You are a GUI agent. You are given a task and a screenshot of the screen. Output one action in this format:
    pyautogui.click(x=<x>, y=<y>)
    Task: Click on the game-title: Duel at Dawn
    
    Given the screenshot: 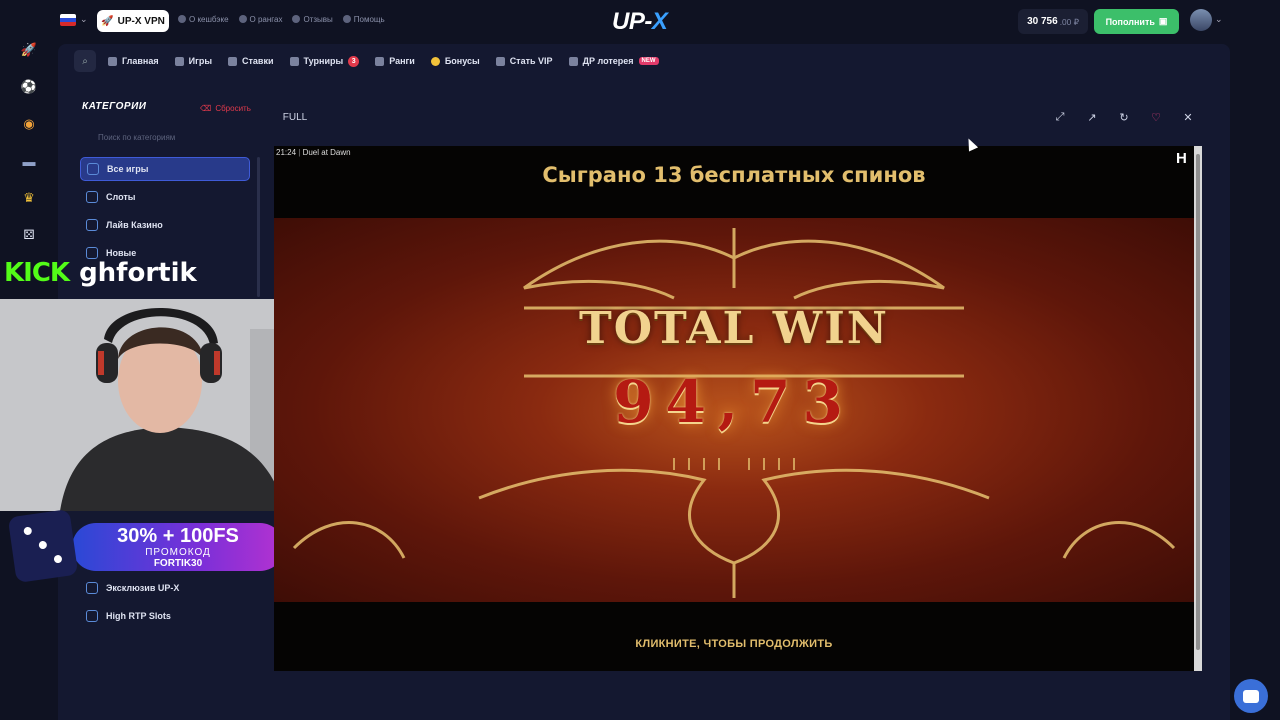 What is the action you would take?
    pyautogui.click(x=326, y=152)
    